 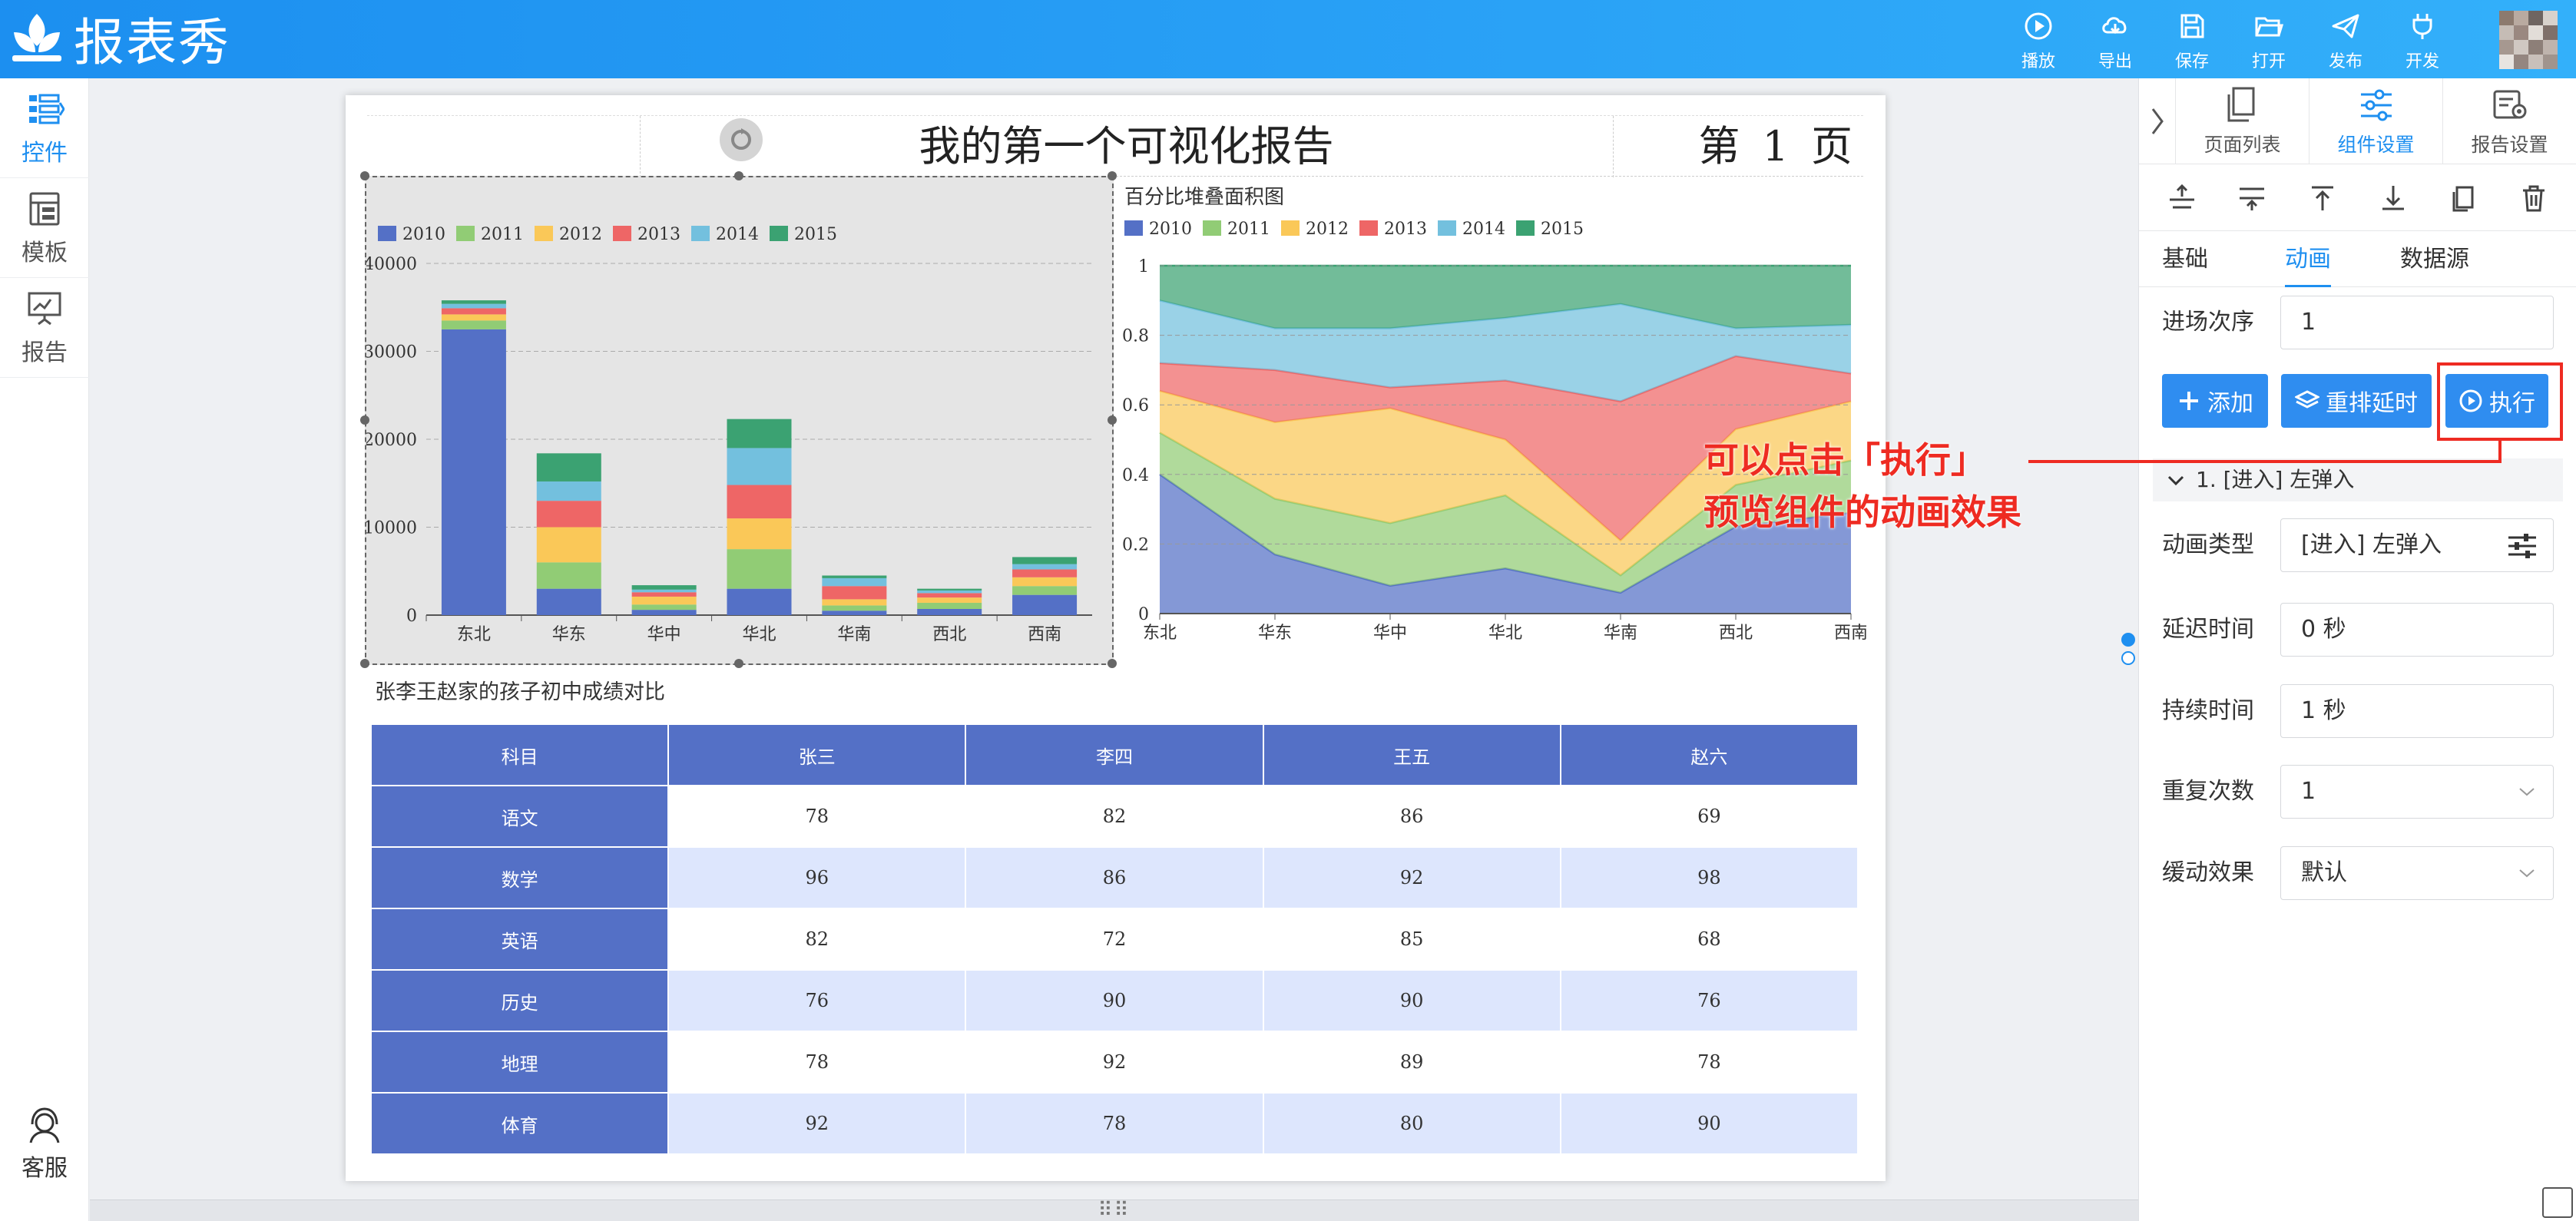 I want to click on customer-service-button: 客服, so click(x=45, y=1148).